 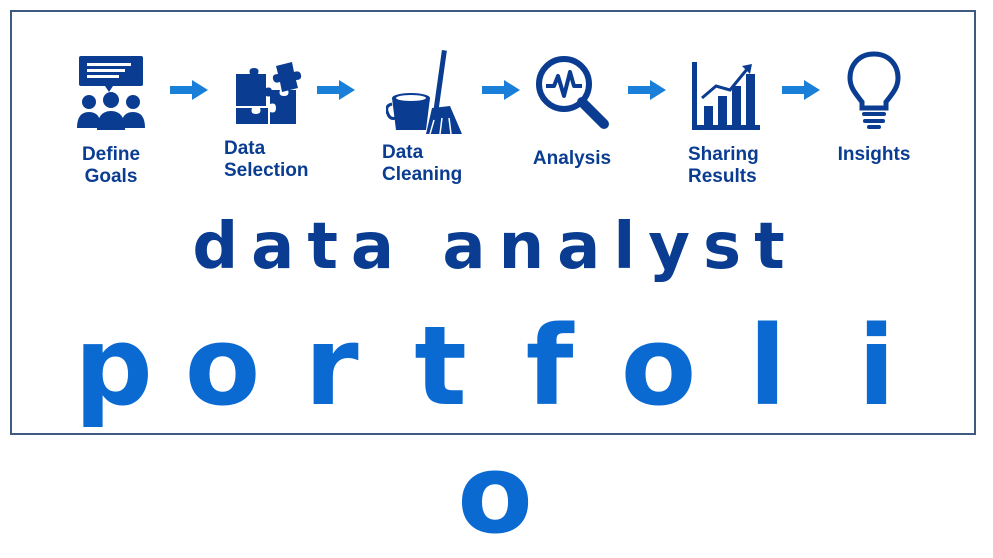 What do you see at coordinates (113, 366) in the screenshot?
I see `subheadline-letter: p` at bounding box center [113, 366].